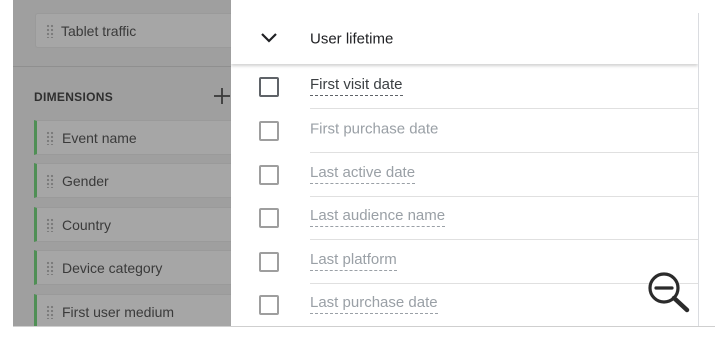 The height and width of the screenshot is (349, 722). I want to click on zoom-out-icon, so click(669, 292).